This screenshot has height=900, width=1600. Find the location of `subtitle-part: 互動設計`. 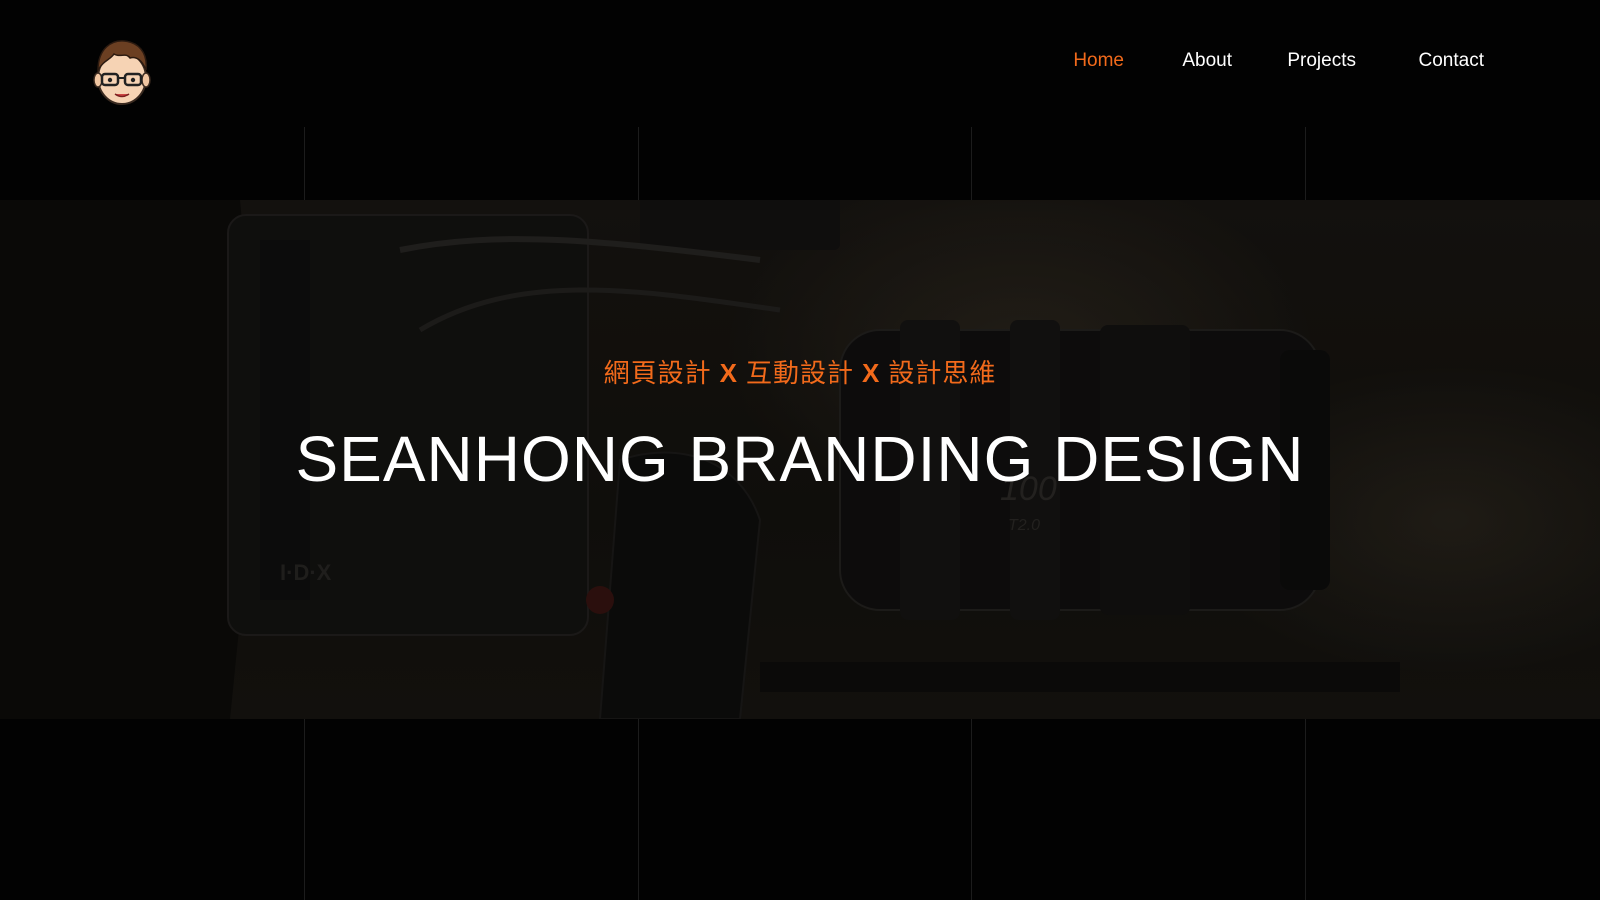

subtitle-part: 互動設計 is located at coordinates (799, 373).